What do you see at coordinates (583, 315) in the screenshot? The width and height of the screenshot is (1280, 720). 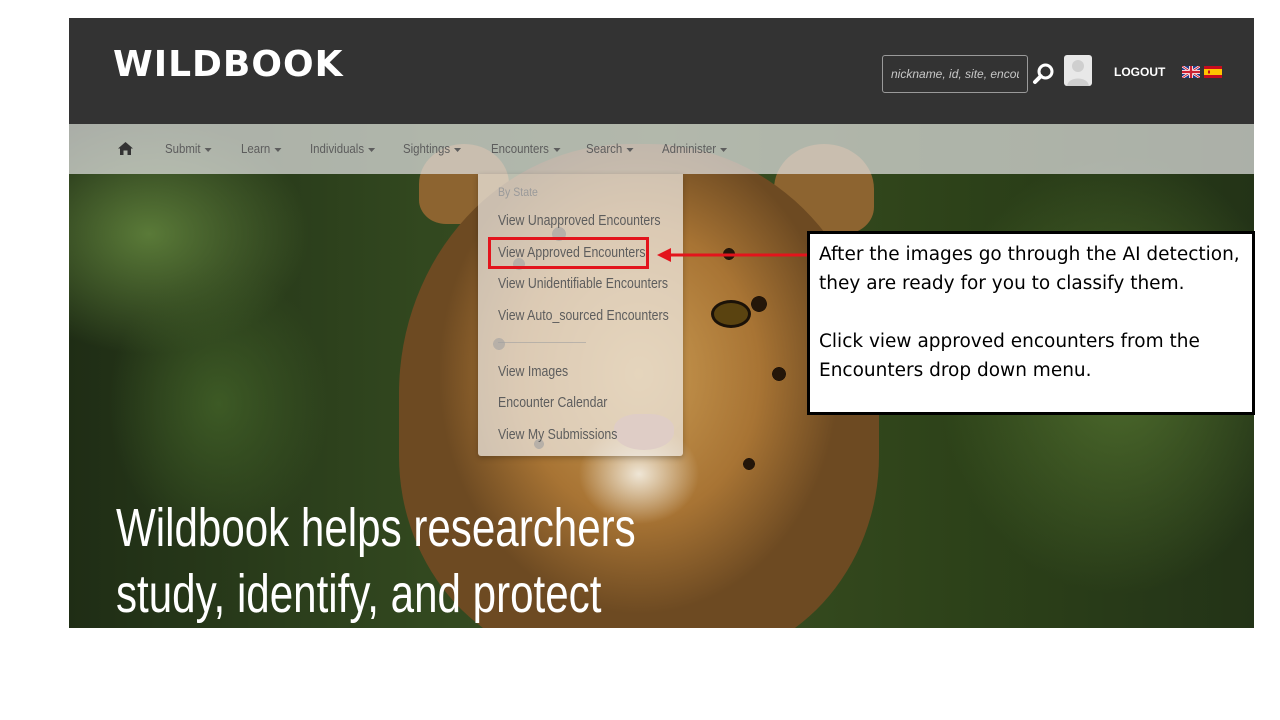 I see `menu-item-view-auto-sourced-encounters: View Auto_sourced Encounters` at bounding box center [583, 315].